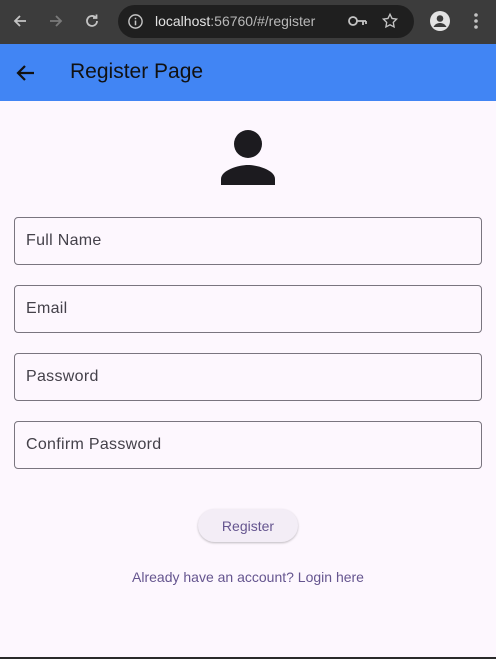  What do you see at coordinates (56, 21) in the screenshot?
I see `browser-forward-icon` at bounding box center [56, 21].